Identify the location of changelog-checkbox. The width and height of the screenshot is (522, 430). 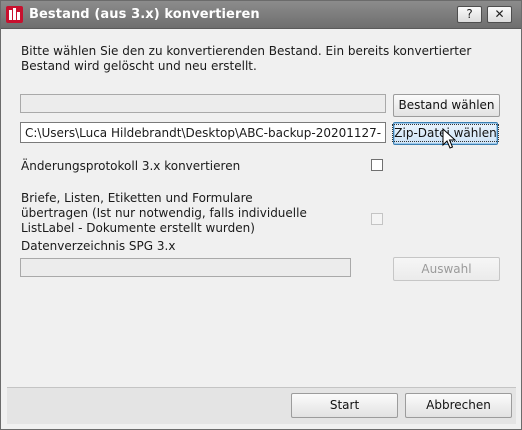
(377, 165).